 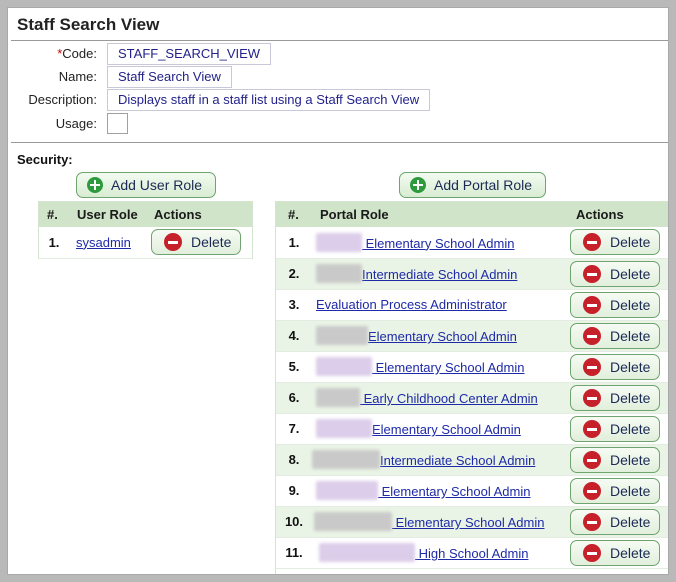 I want to click on row-number: 10., so click(x=294, y=522).